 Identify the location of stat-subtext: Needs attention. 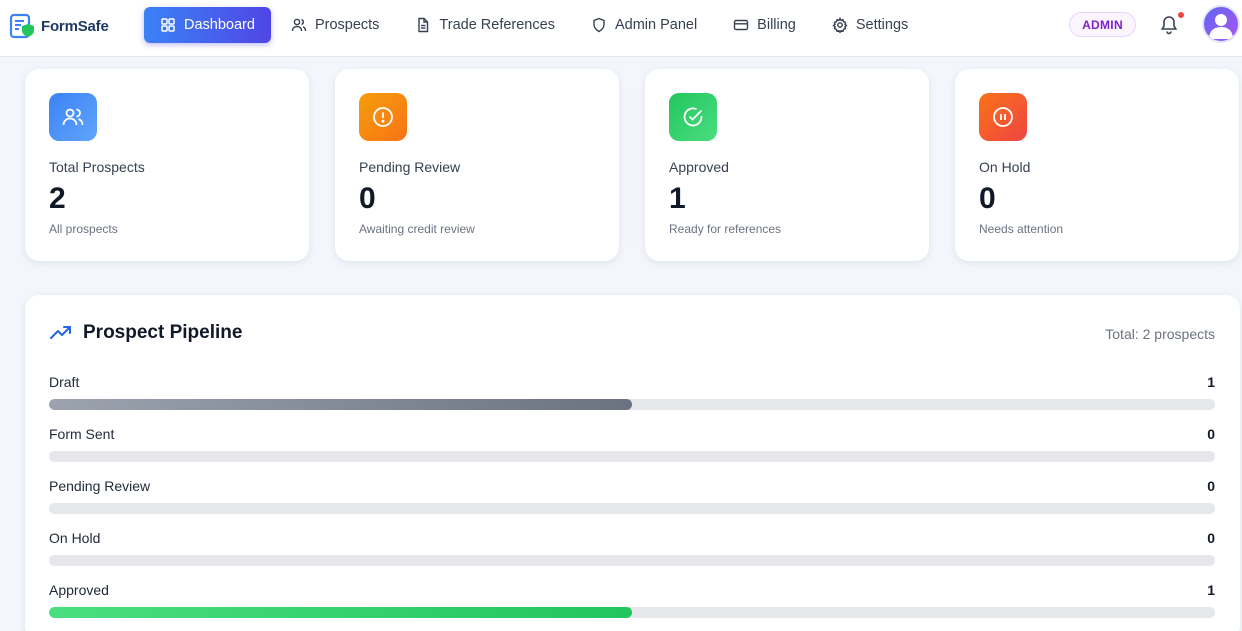
(1021, 229).